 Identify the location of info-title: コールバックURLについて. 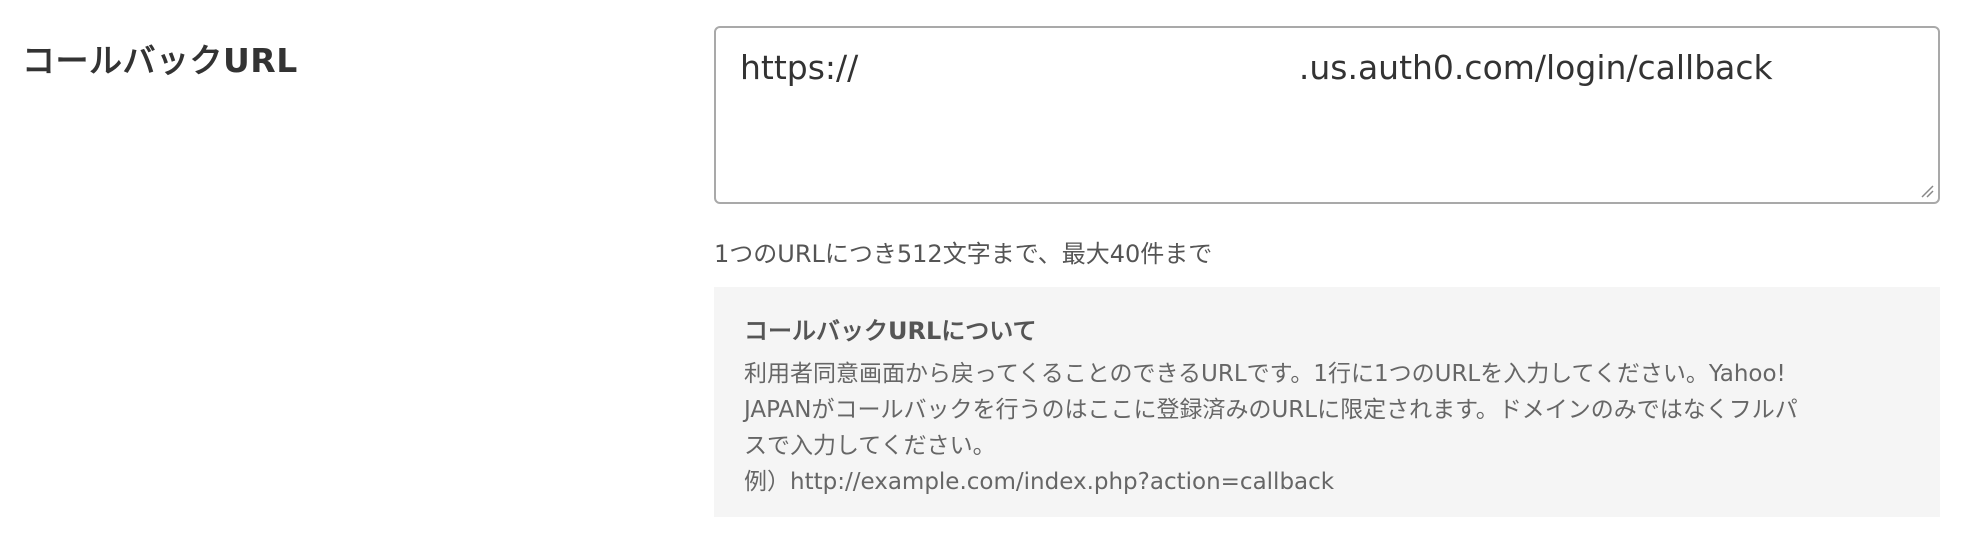
(890, 331).